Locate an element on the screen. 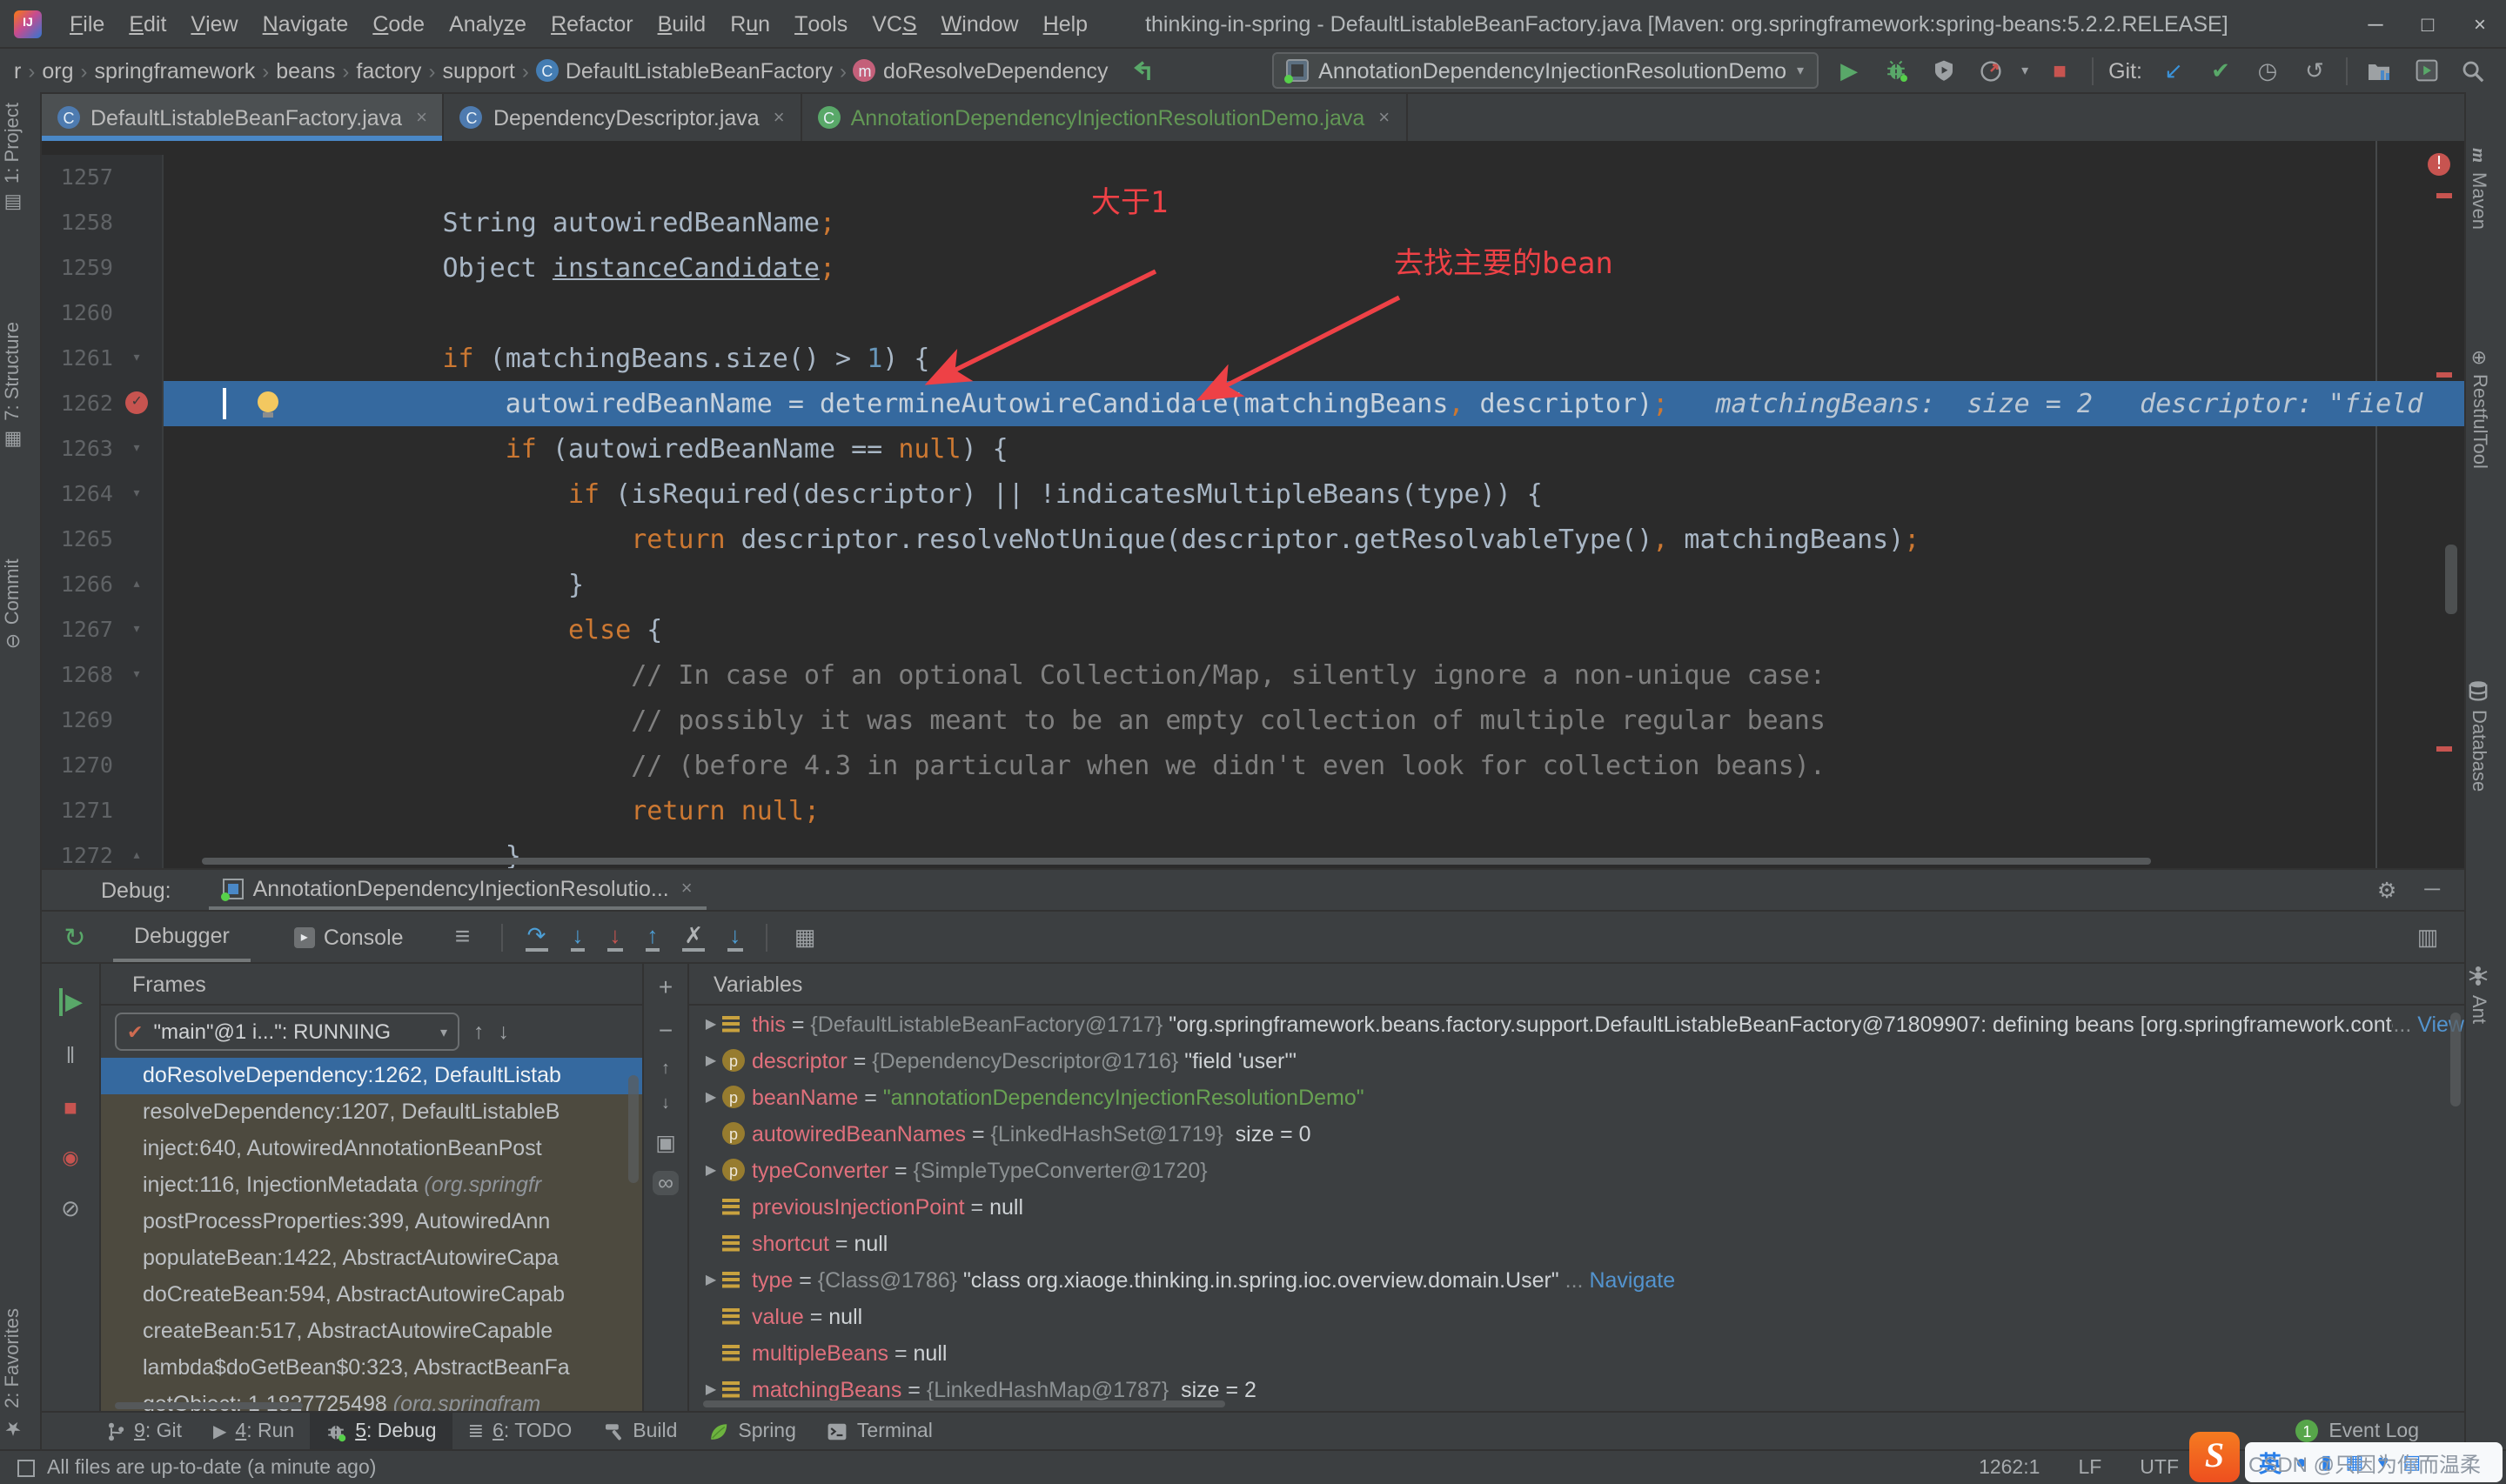 The image size is (2506, 1484). menu-item-view: View is located at coordinates (214, 23).